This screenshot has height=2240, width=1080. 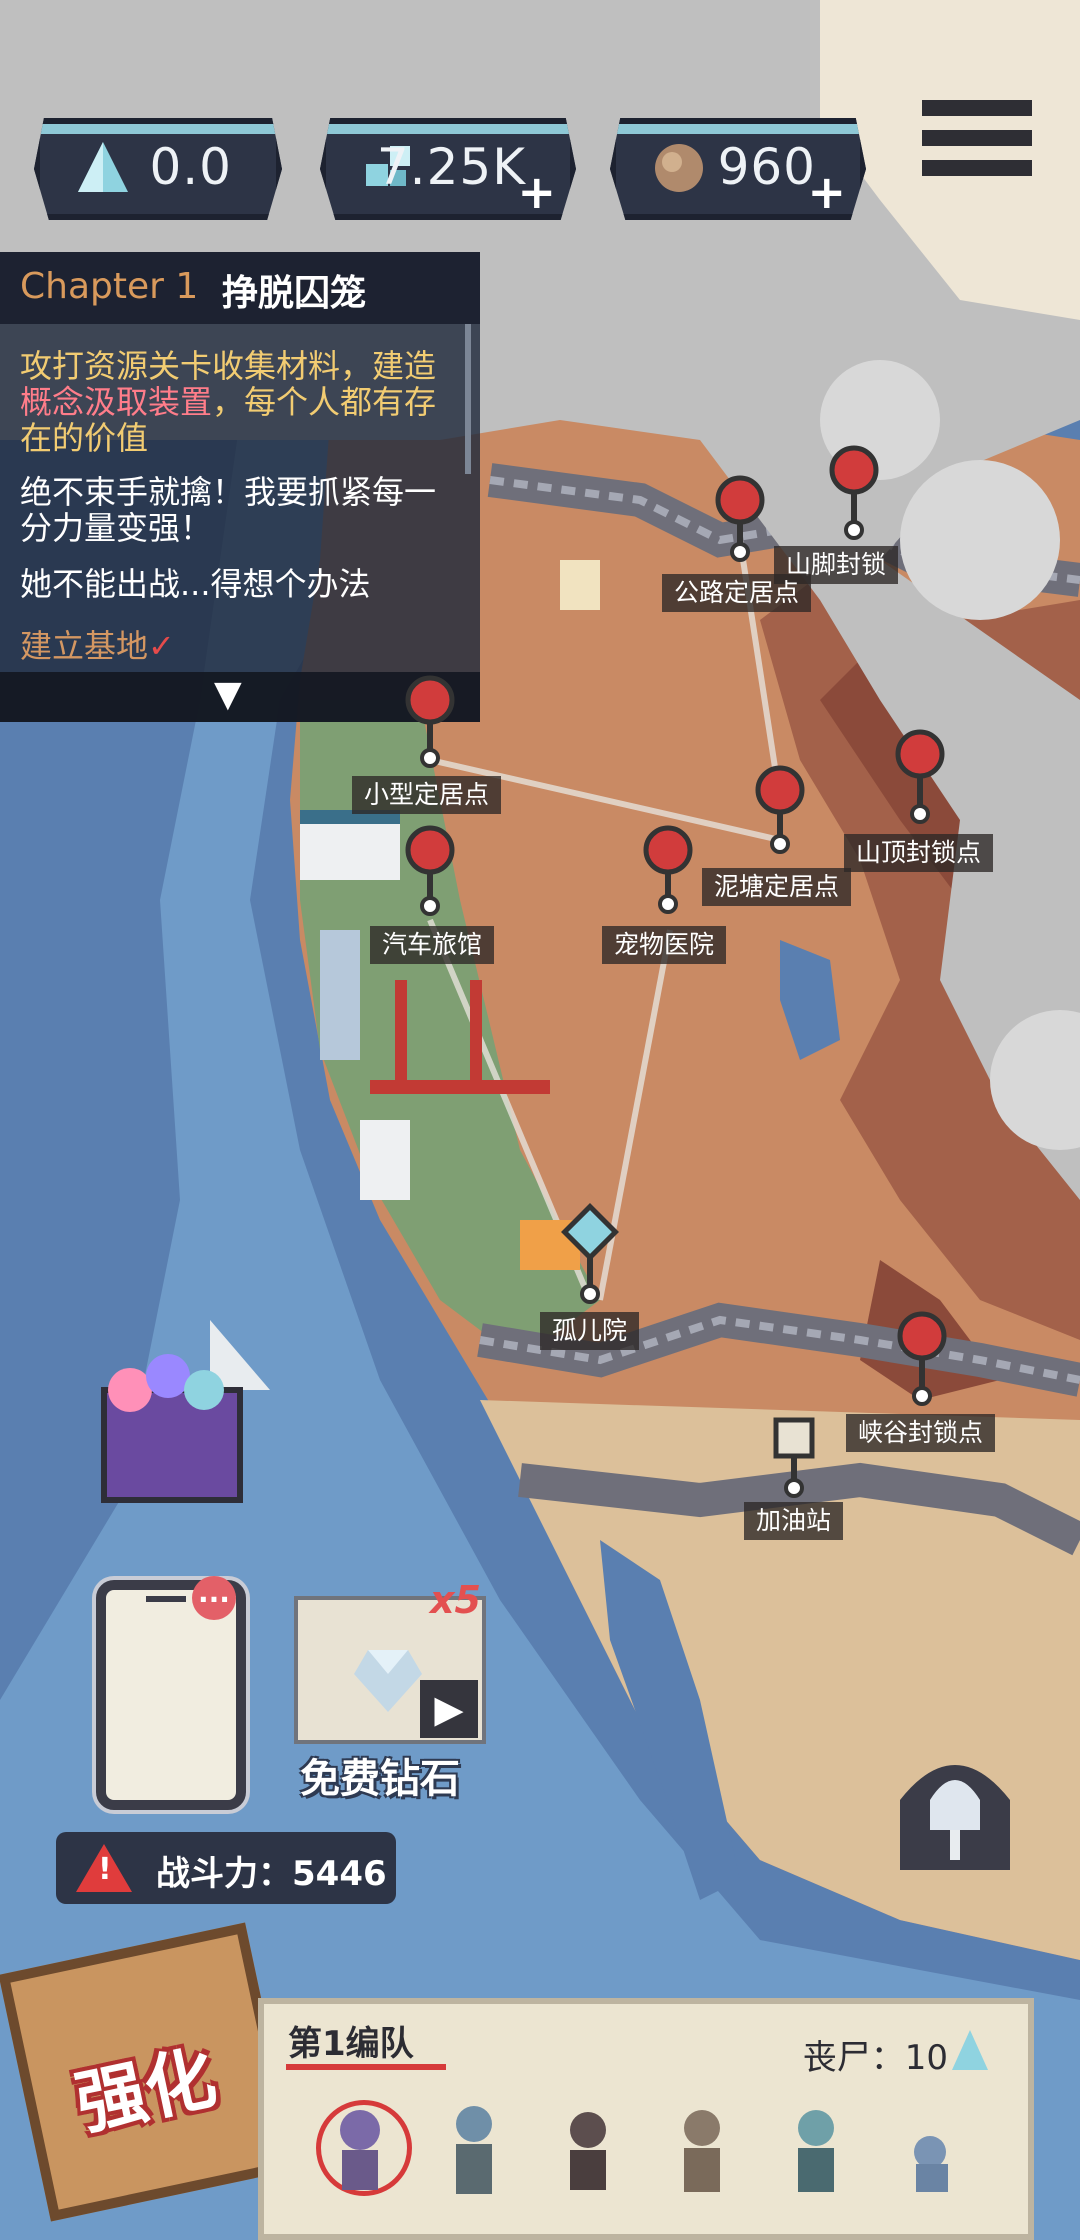 I want to click on hamburger-menu-icon, so click(x=977, y=145).